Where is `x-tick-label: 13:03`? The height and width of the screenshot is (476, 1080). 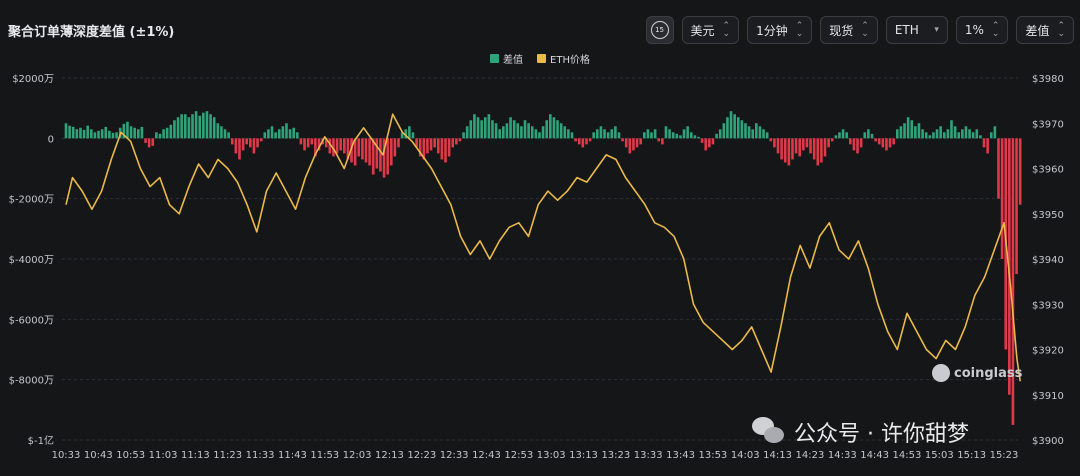 x-tick-label: 13:03 is located at coordinates (551, 455).